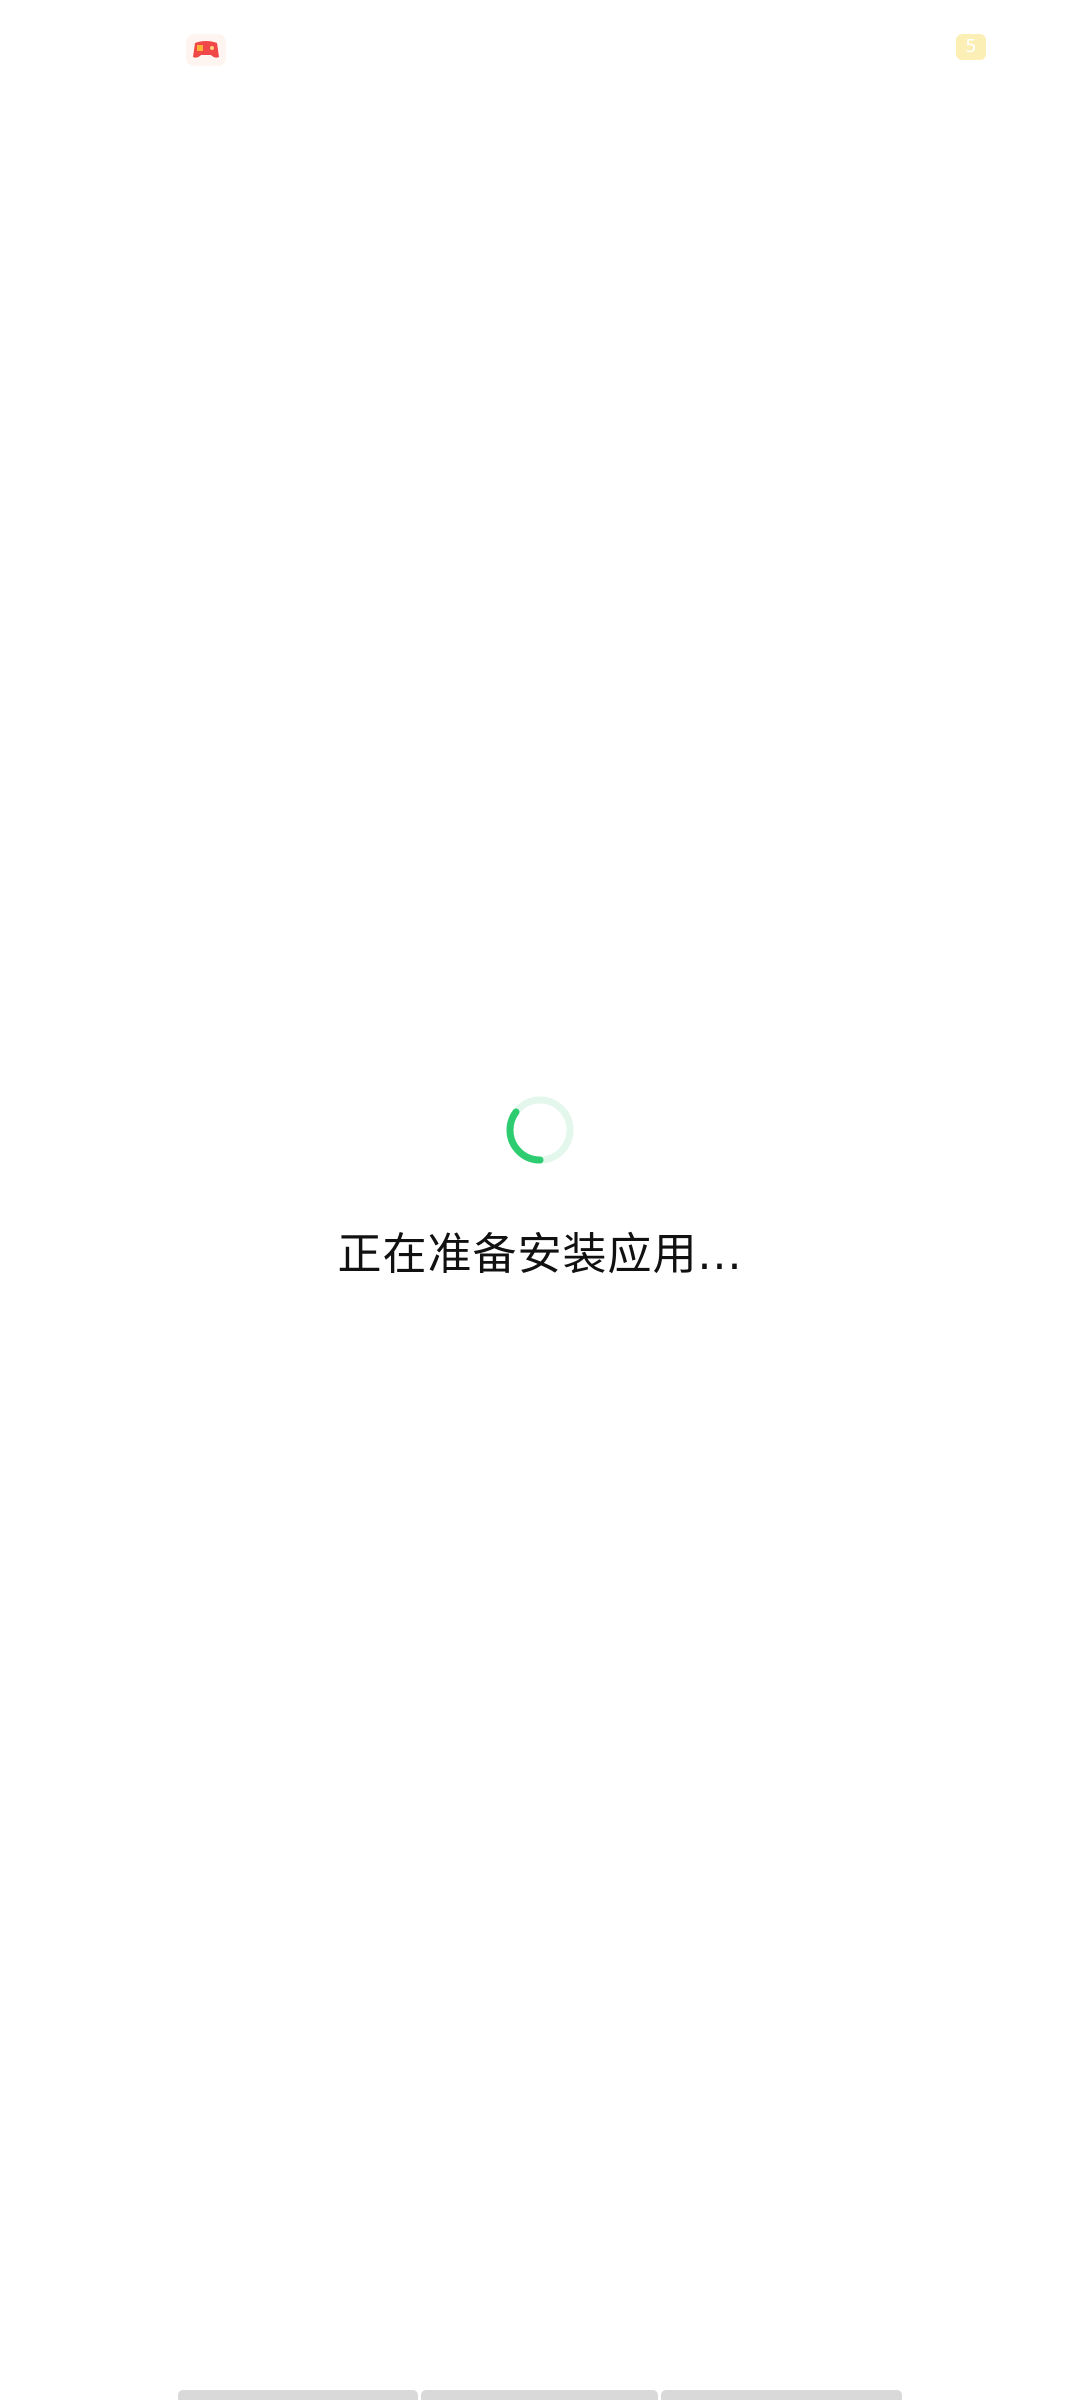 The width and height of the screenshot is (1080, 2400). I want to click on yellow-app-icon: 5, so click(971, 47).